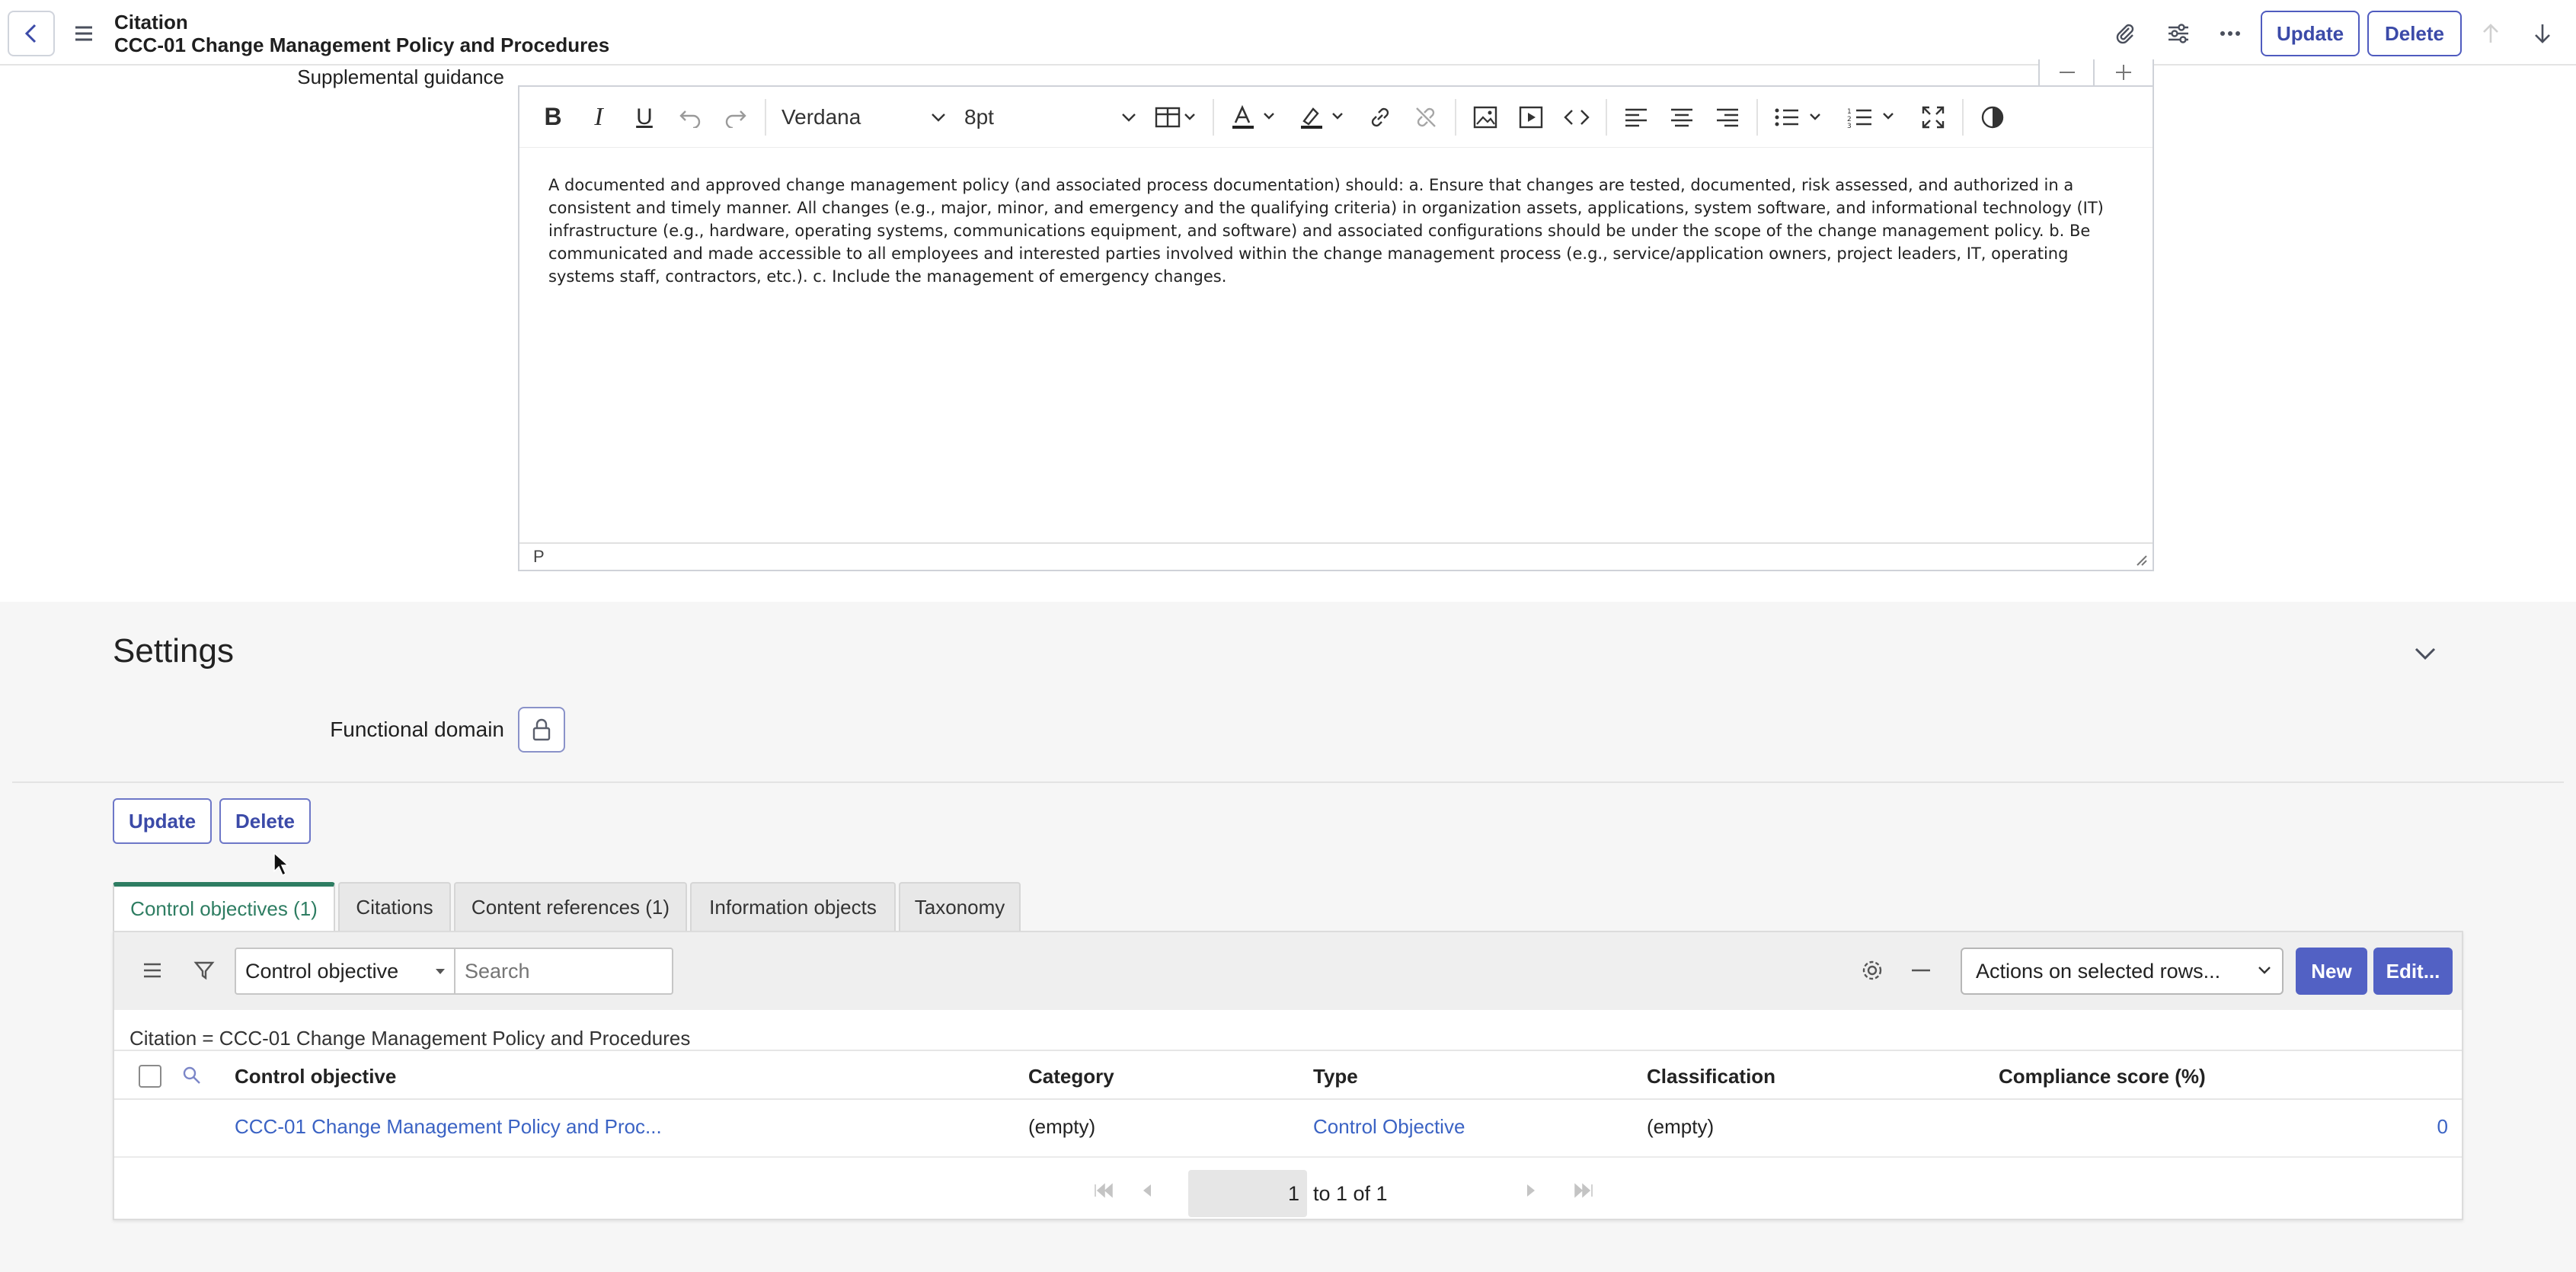 The image size is (2576, 1272). What do you see at coordinates (224, 906) in the screenshot?
I see `tab-control-objectives: Control objectives (1)` at bounding box center [224, 906].